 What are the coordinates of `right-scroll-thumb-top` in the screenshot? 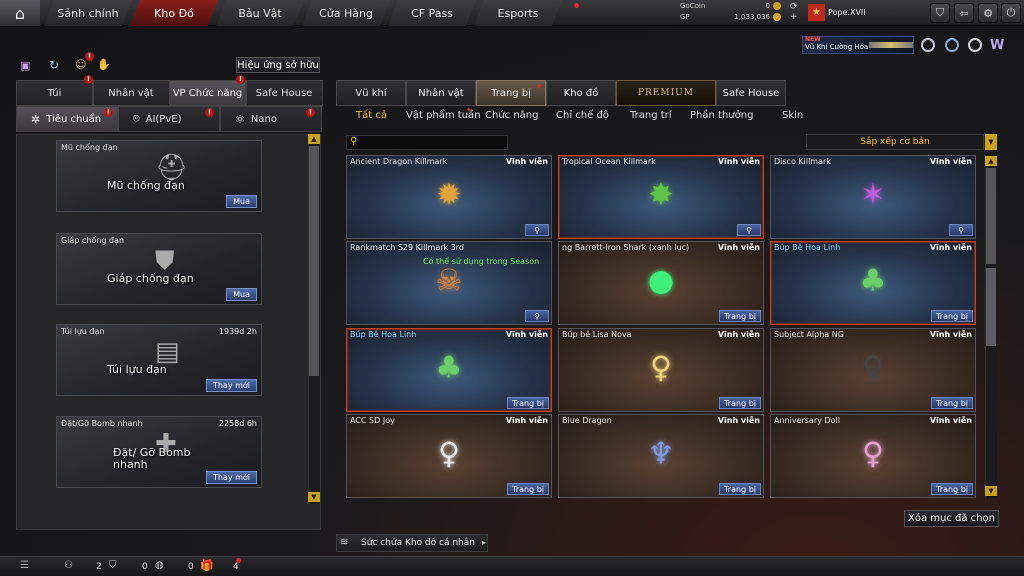 It's located at (991, 216).